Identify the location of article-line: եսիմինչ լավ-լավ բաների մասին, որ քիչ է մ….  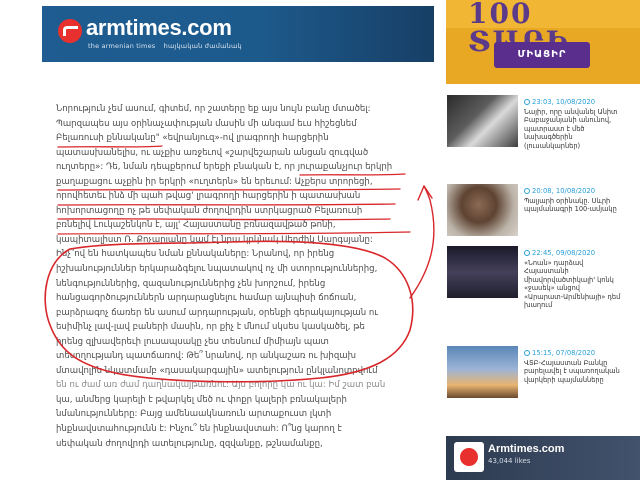
(210, 327).